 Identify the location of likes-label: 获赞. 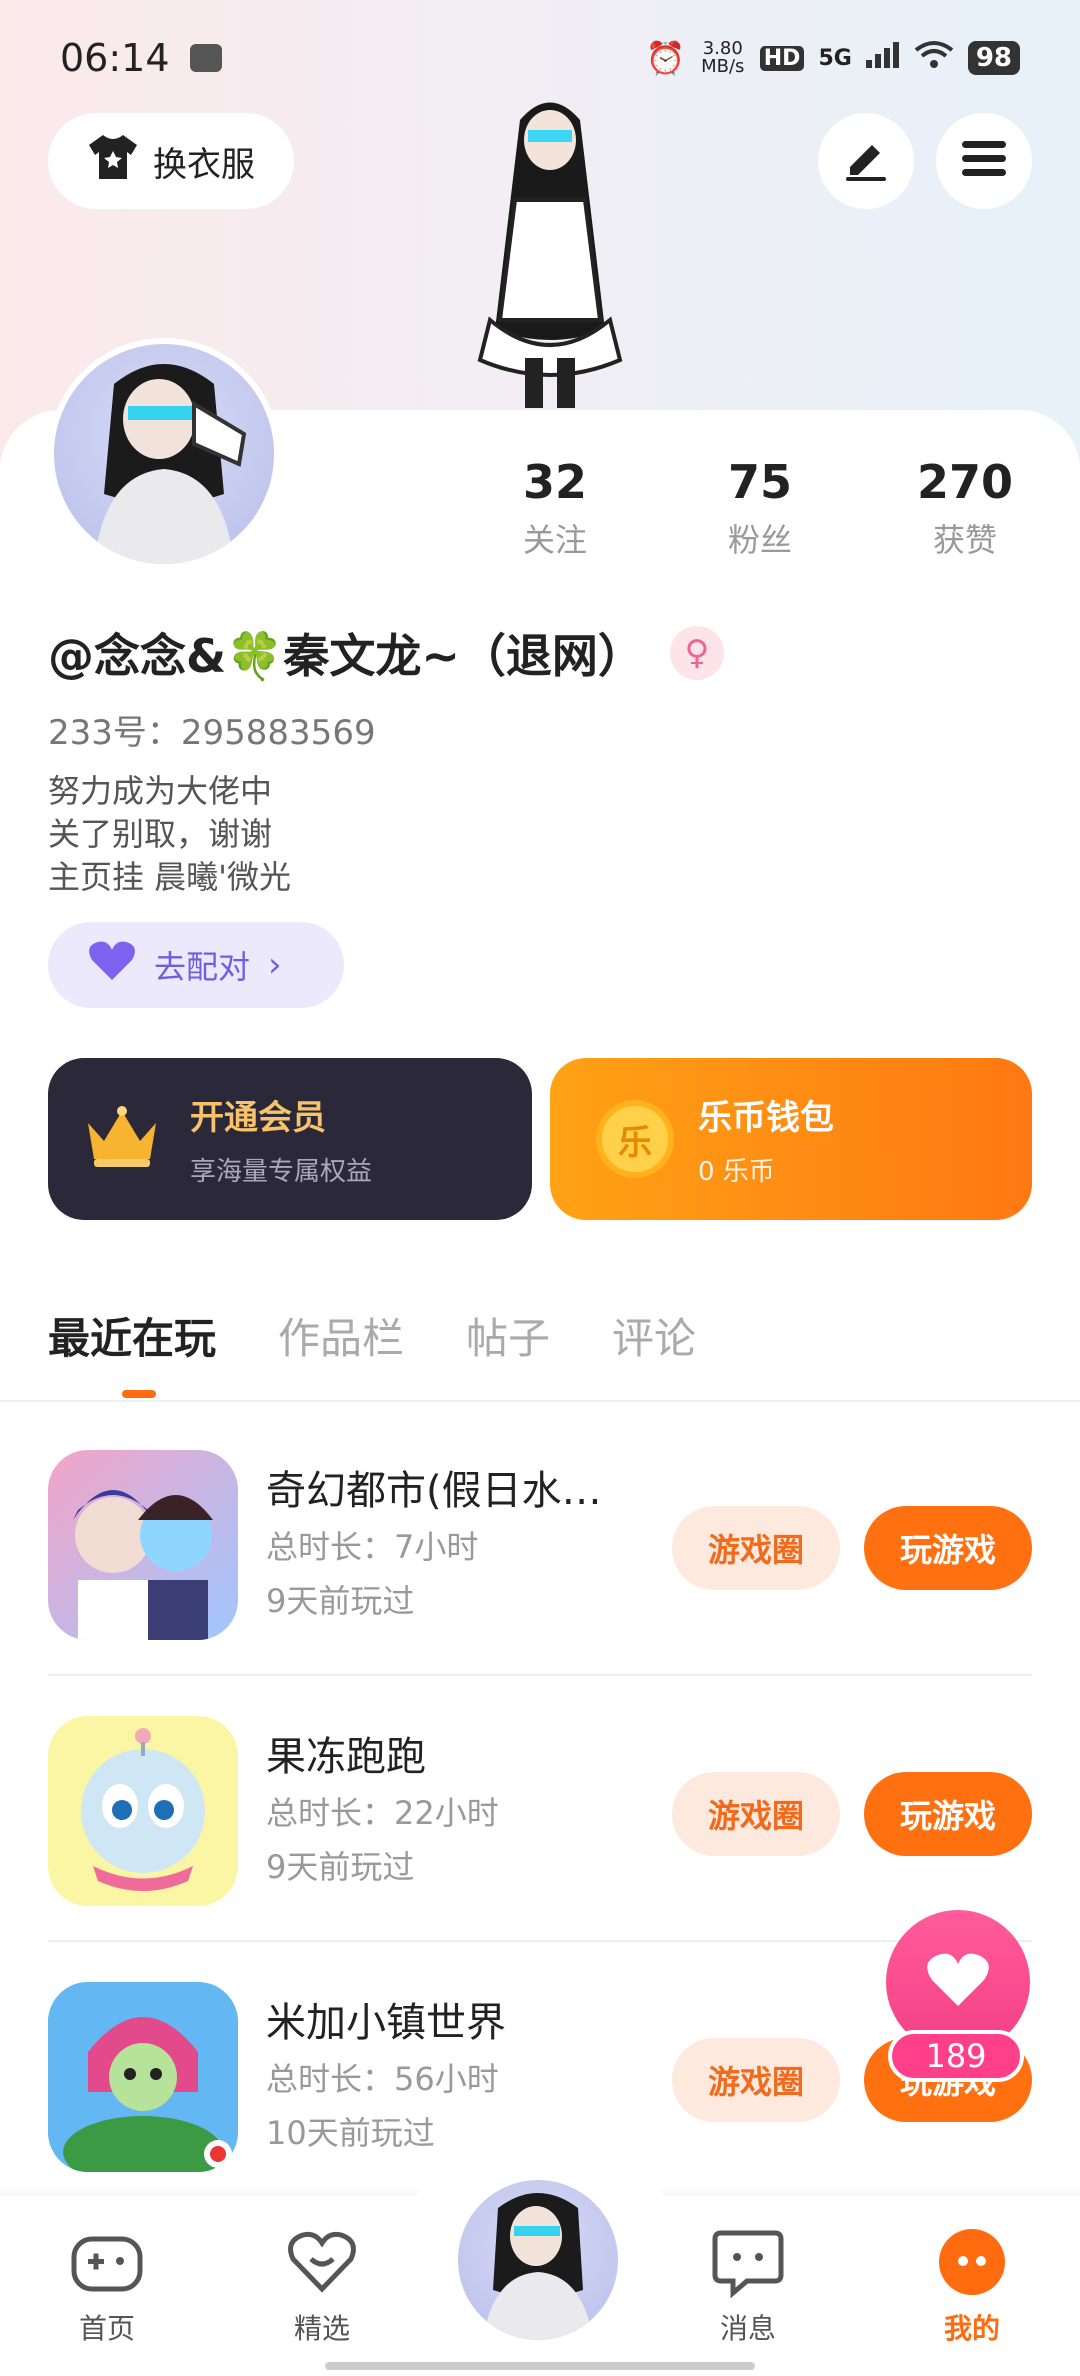
(964, 540).